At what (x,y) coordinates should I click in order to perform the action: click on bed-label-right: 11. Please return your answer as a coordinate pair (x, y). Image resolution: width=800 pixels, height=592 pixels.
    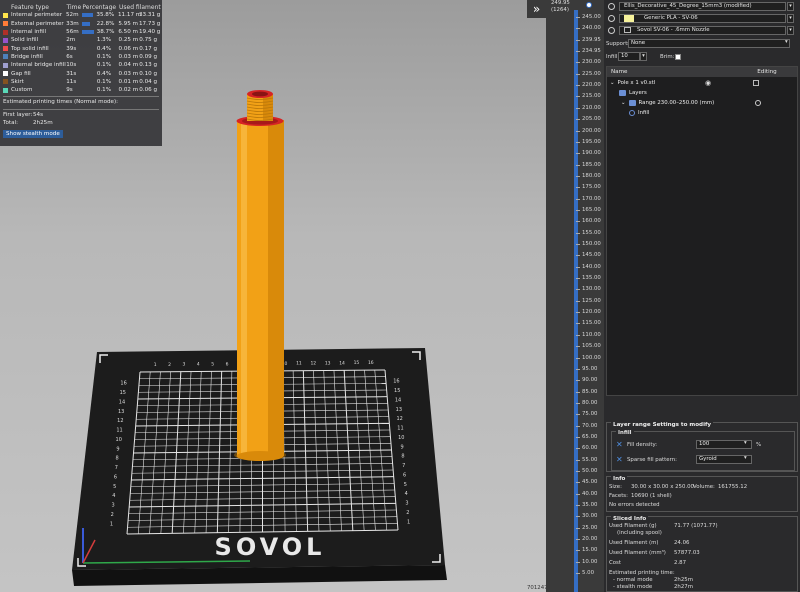
    Looking at the image, I should click on (400, 429).